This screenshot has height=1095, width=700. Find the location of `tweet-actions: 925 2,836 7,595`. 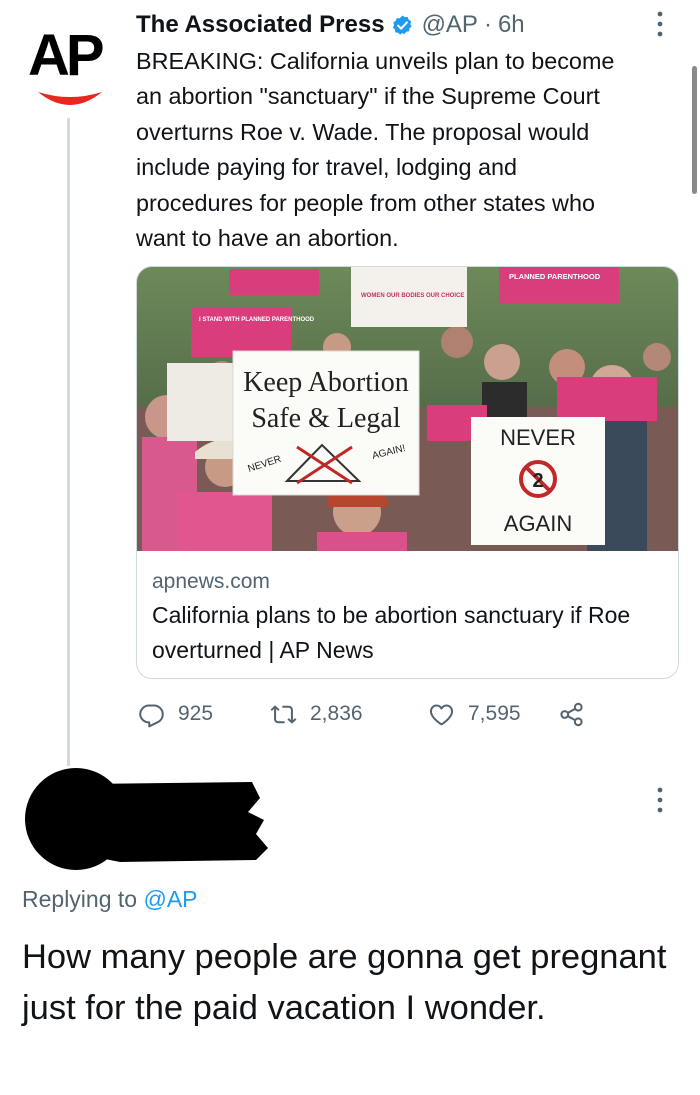

tweet-actions: 925 2,836 7,595 is located at coordinates (368, 714).